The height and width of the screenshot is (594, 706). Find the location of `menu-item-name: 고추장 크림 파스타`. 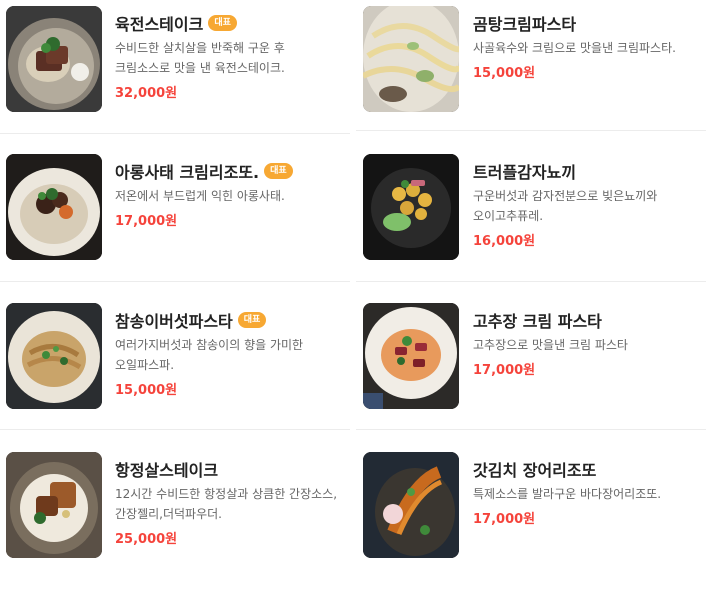

menu-item-name: 고추장 크림 파스타 is located at coordinates (537, 321).